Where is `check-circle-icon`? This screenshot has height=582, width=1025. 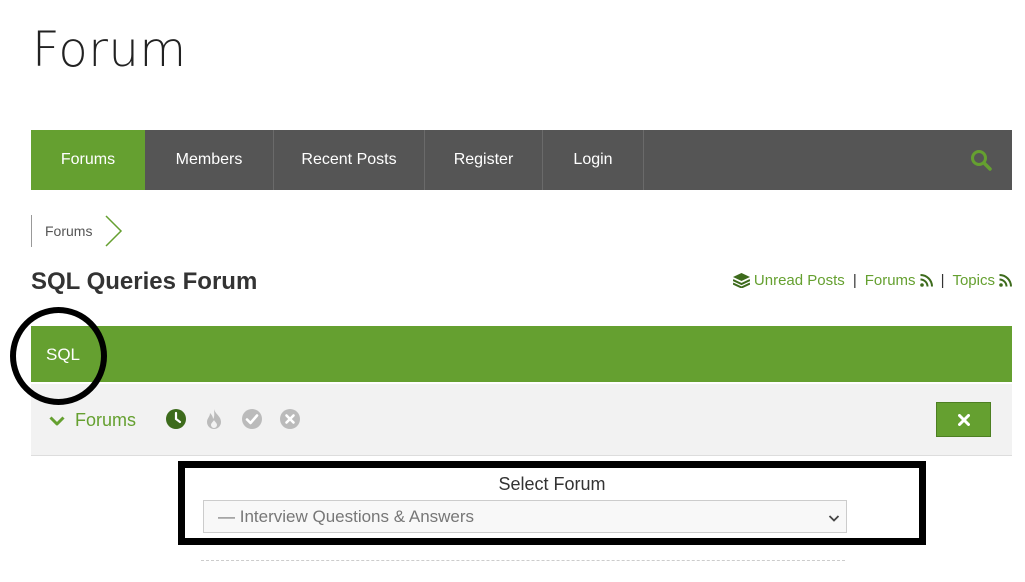
check-circle-icon is located at coordinates (252, 419).